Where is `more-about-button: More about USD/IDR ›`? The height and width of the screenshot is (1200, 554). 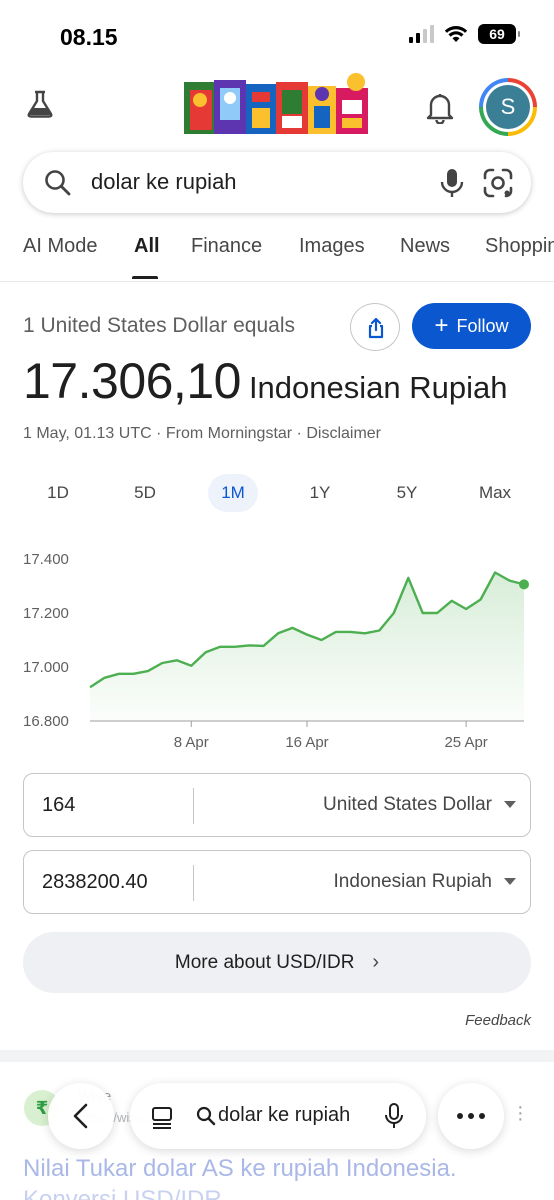 more-about-button: More about USD/IDR › is located at coordinates (277, 962).